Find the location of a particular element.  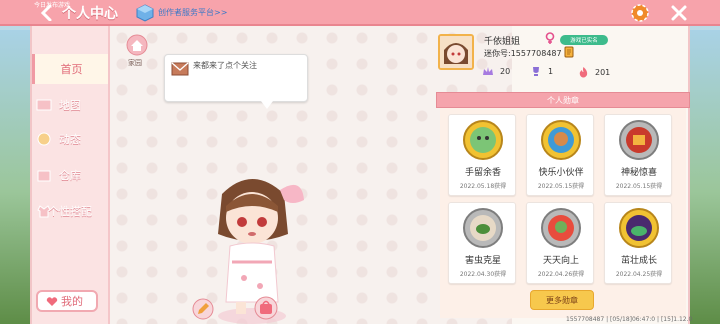

badge-card: 手留余香 2022.05.18获得 is located at coordinates (482, 155).